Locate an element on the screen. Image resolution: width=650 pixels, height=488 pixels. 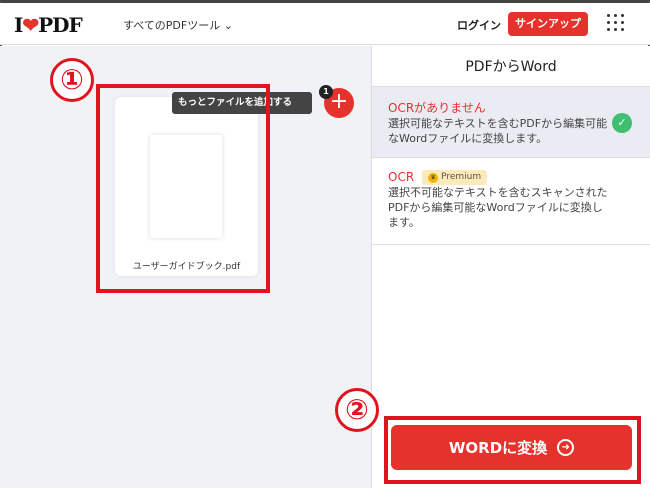
option-description: 選択可能なテキストを含むPDFから編集可能なWordファイルに変換します。 is located at coordinates (498, 131).